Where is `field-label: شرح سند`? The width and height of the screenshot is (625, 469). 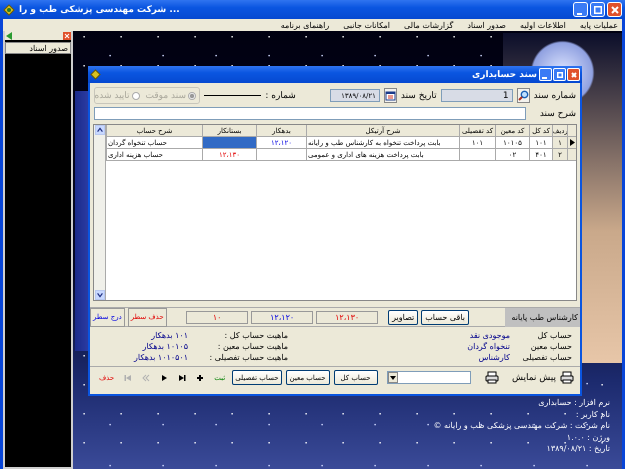
field-label: شرح سند is located at coordinates (557, 113).